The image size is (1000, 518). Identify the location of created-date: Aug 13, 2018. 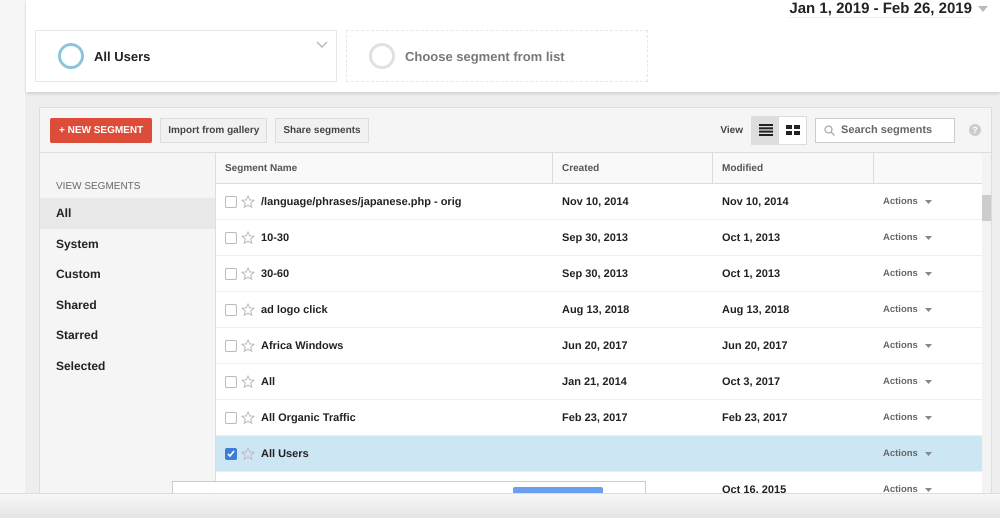
(596, 310).